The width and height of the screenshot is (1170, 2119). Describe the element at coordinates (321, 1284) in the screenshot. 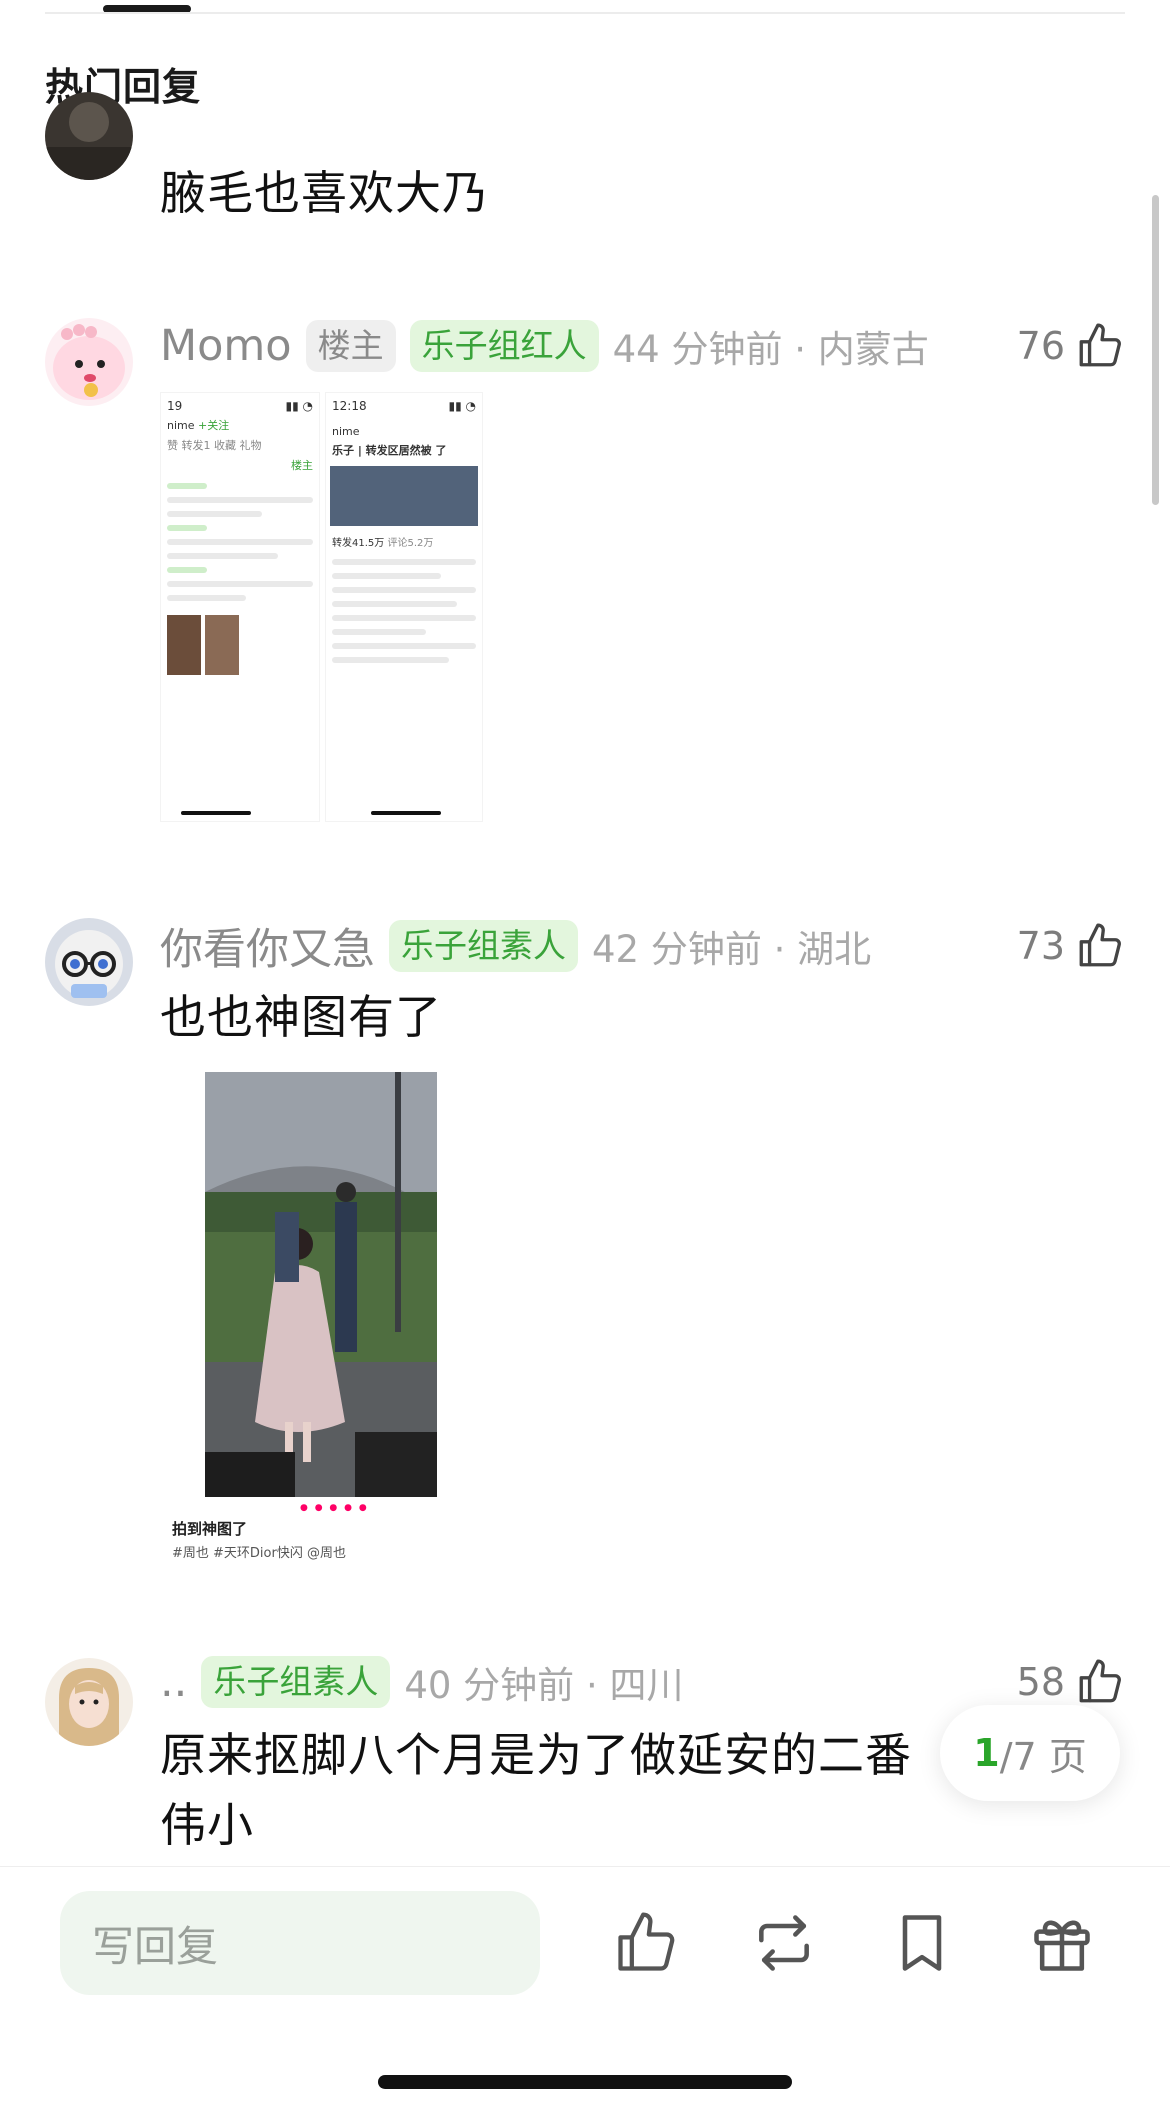

I see `photo` at that location.